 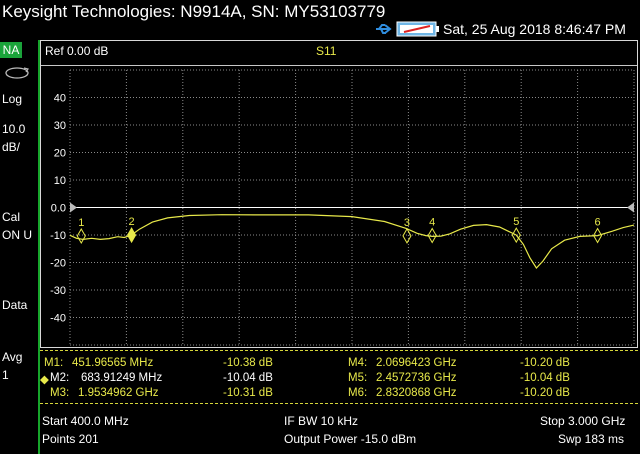 What do you see at coordinates (407, 223) in the screenshot?
I see `marker-3-label: 3` at bounding box center [407, 223].